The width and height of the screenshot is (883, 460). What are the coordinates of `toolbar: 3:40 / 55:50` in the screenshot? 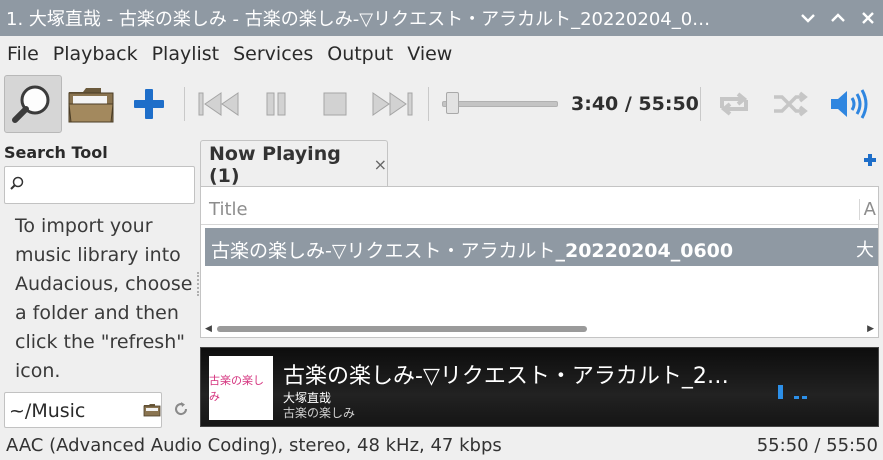 It's located at (441, 104).